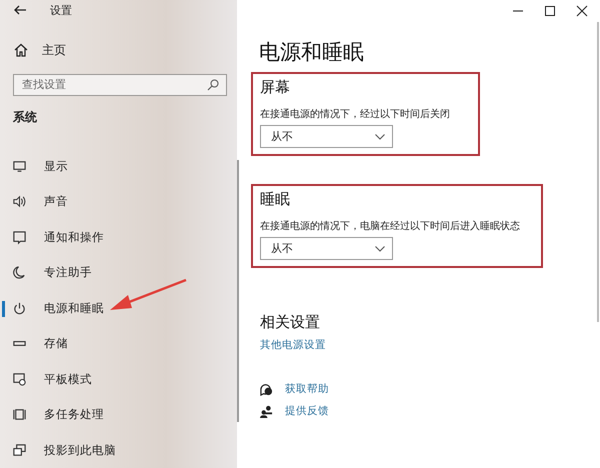 The image size is (600, 468). I want to click on home-nav-item: 主页, so click(118, 50).